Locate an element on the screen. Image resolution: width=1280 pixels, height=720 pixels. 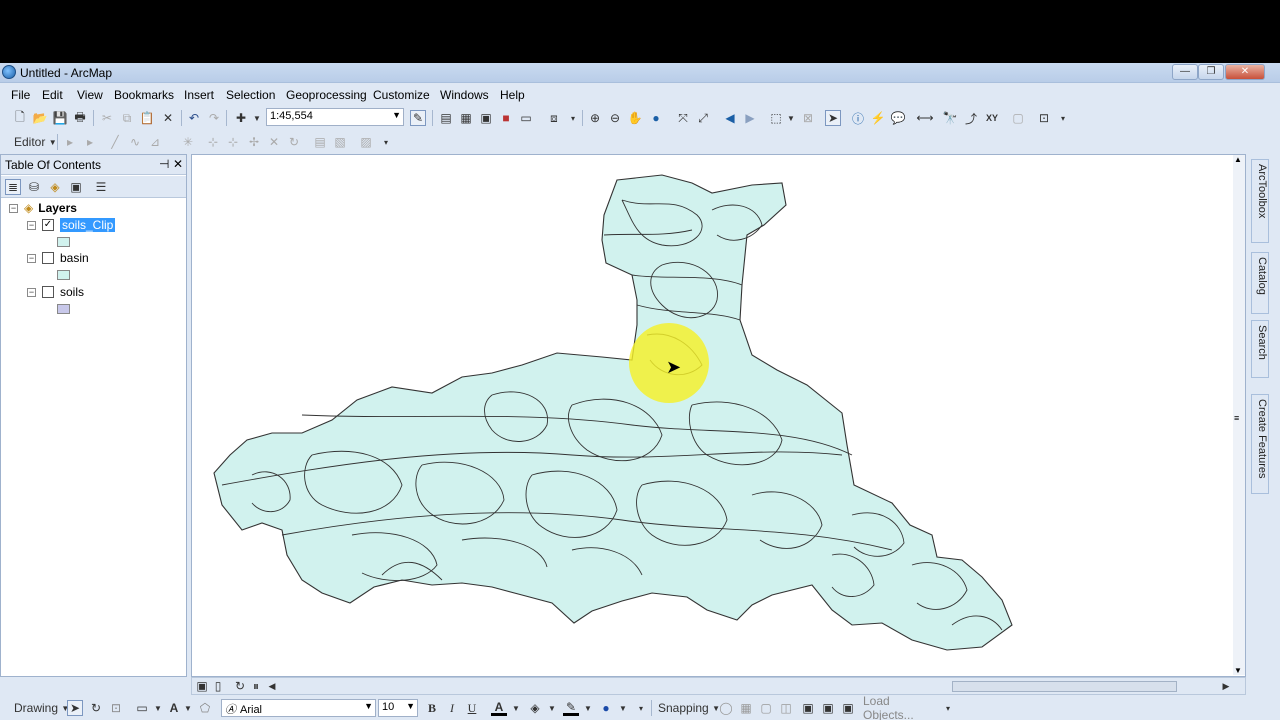
menu-windows: Windows is located at coordinates (464, 95).